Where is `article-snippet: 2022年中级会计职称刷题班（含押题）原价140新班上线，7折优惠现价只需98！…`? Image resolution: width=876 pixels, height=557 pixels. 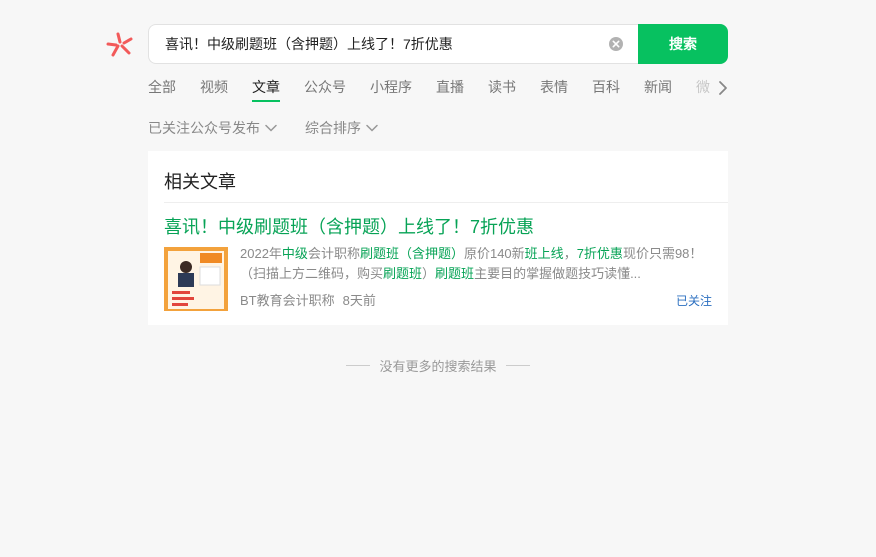
article-snippet: 2022年中级会计职称刷题班（含押题）原价140新班上线，7折优惠现价只需98！… is located at coordinates (477, 264).